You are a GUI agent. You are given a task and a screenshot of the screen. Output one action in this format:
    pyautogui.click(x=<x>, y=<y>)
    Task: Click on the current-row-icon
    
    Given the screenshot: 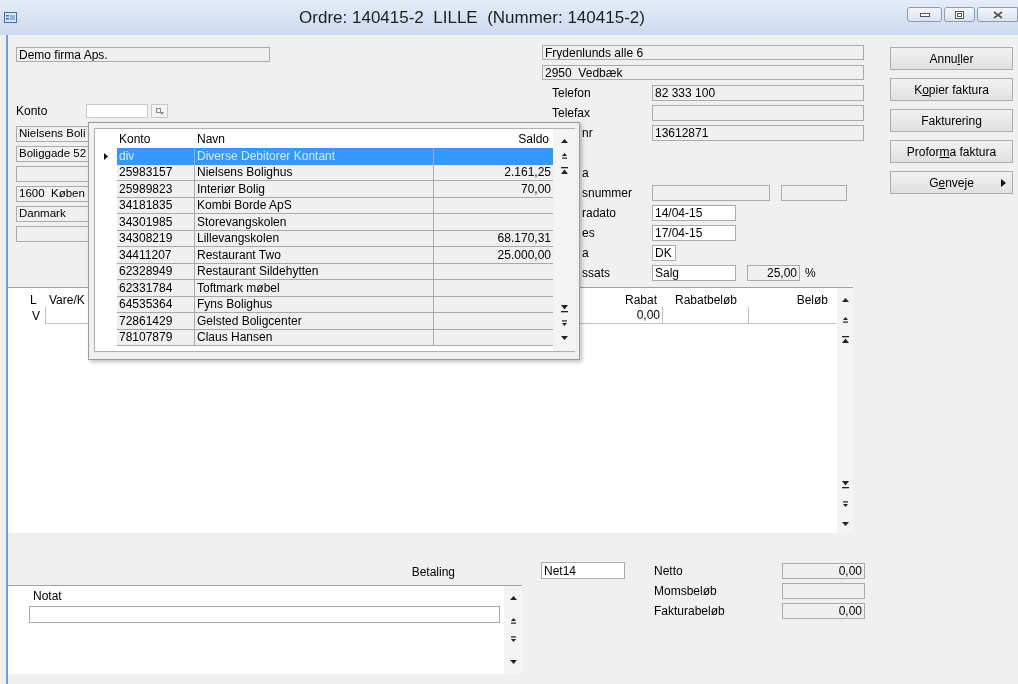 What is the action you would take?
    pyautogui.click(x=106, y=156)
    